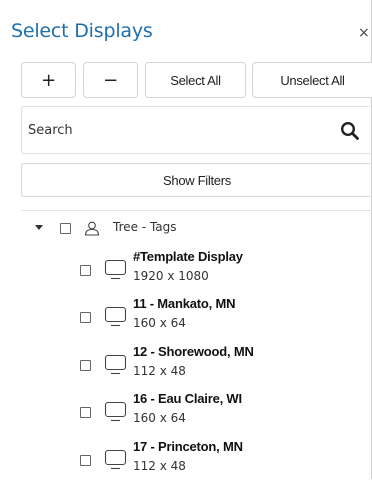 This screenshot has height=483, width=372. Describe the element at coordinates (350, 131) in the screenshot. I see `search-icon` at that location.